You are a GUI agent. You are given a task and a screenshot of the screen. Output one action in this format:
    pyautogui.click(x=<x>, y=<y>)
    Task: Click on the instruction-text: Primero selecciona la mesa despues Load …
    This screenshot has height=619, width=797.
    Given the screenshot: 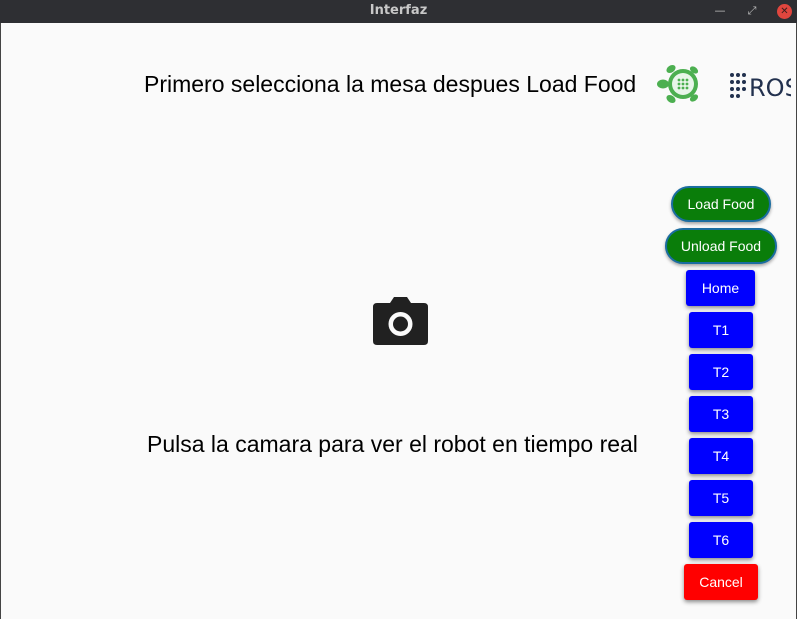 What is the action you would take?
    pyautogui.click(x=390, y=84)
    